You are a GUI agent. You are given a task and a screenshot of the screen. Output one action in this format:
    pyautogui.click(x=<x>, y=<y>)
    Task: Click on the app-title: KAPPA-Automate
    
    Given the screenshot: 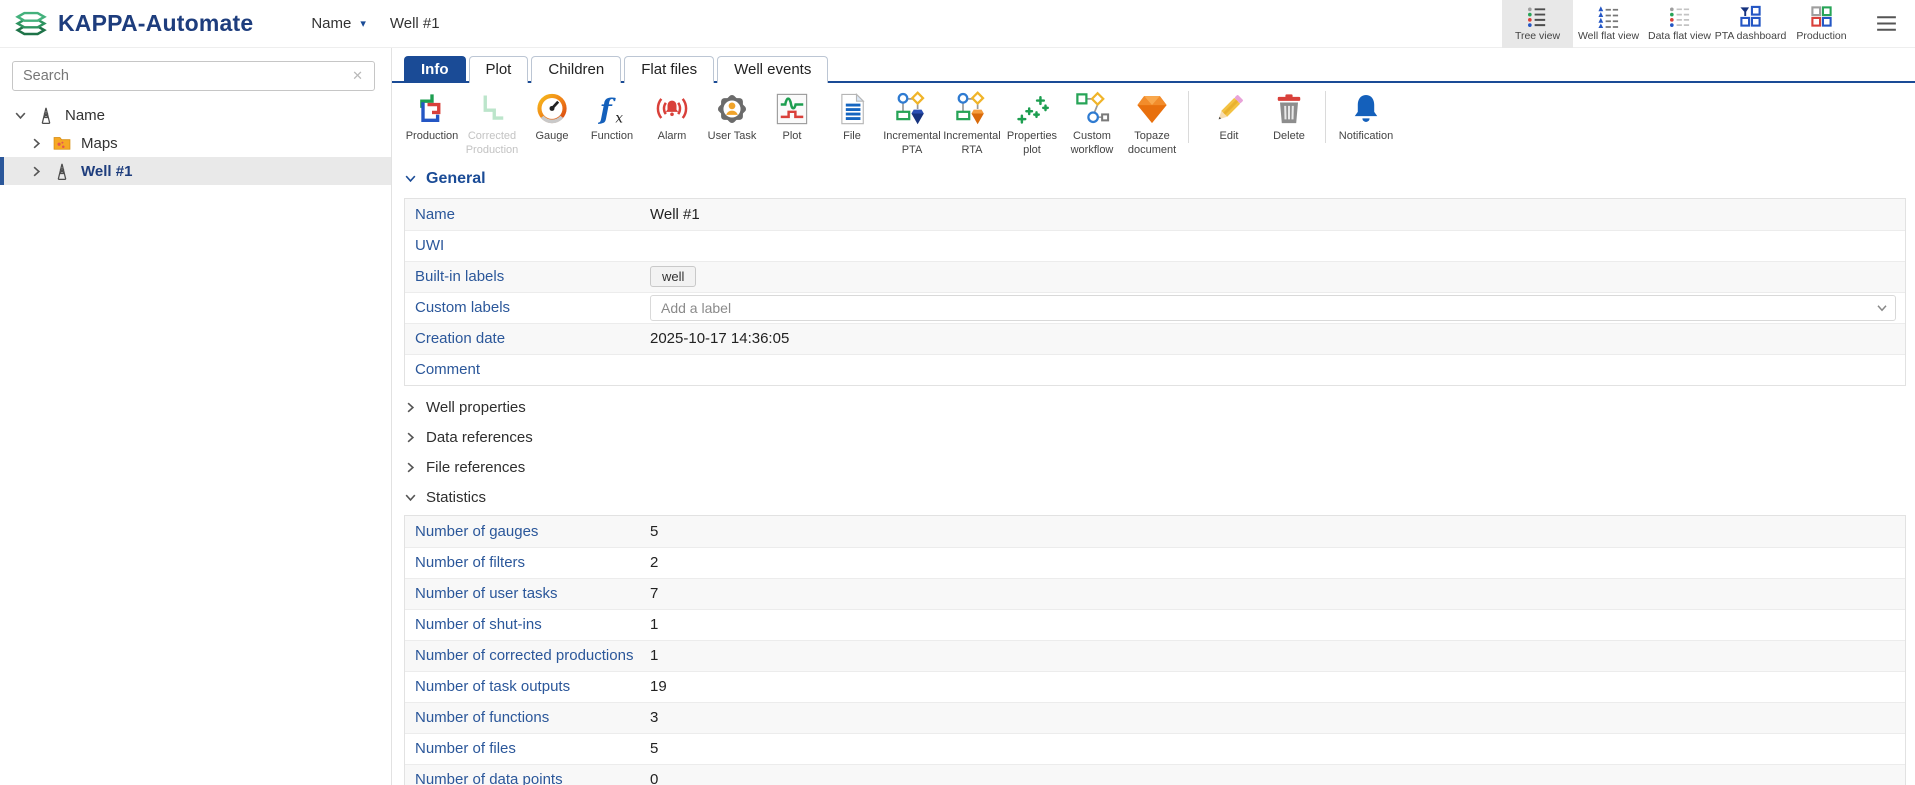 What is the action you would take?
    pyautogui.click(x=156, y=23)
    